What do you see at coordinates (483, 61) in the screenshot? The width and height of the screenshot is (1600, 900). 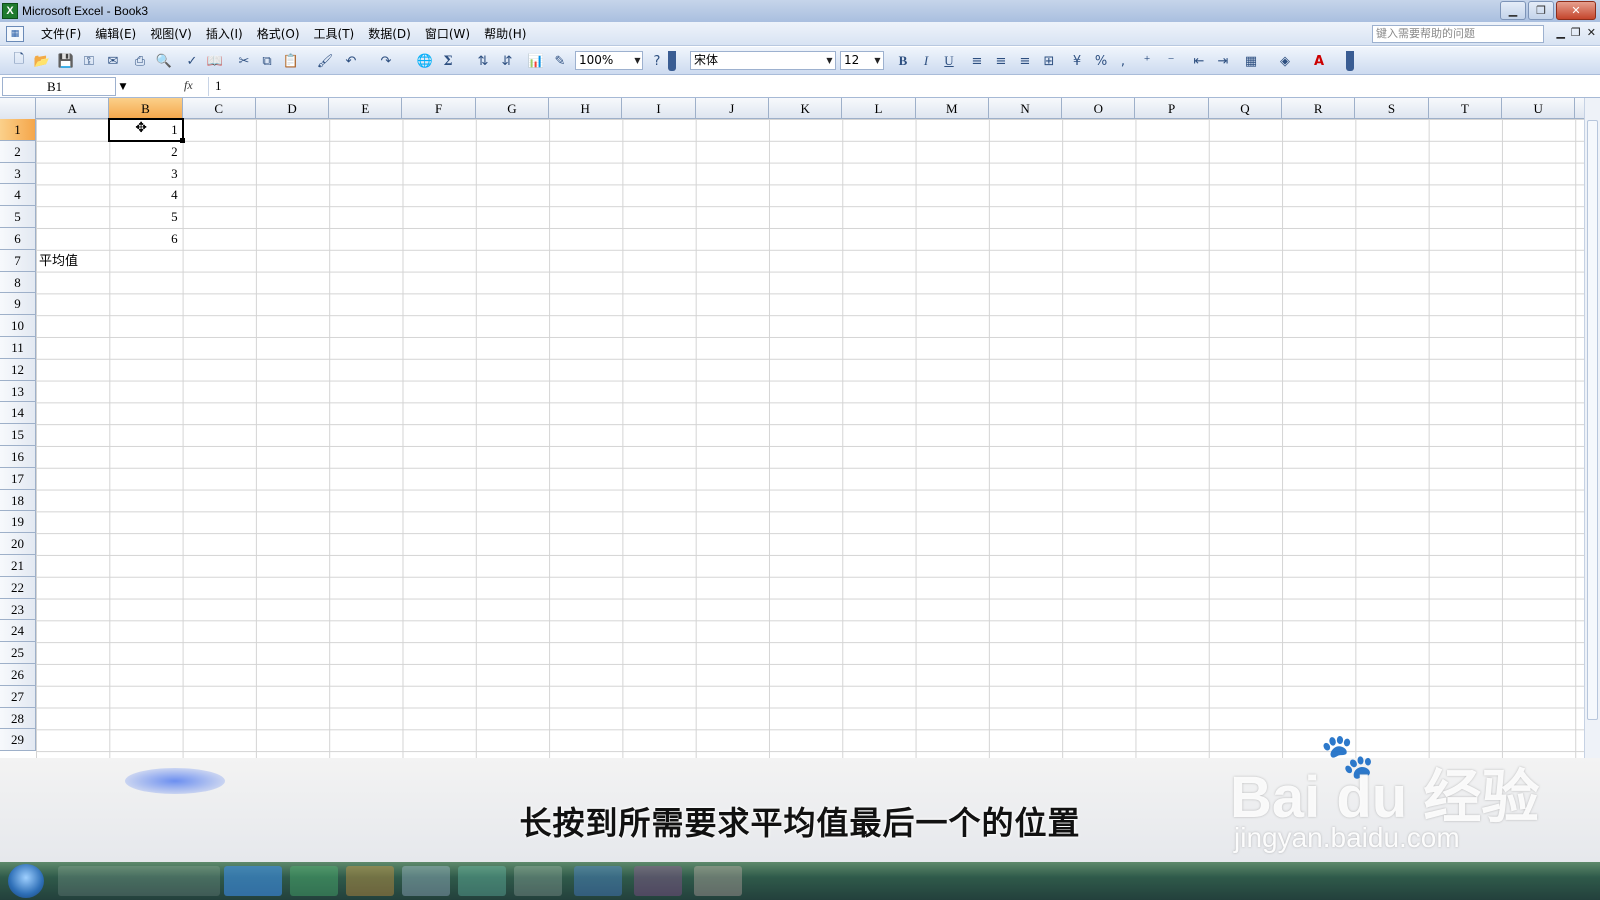 I see `sort-ascending-icon: ⇅` at bounding box center [483, 61].